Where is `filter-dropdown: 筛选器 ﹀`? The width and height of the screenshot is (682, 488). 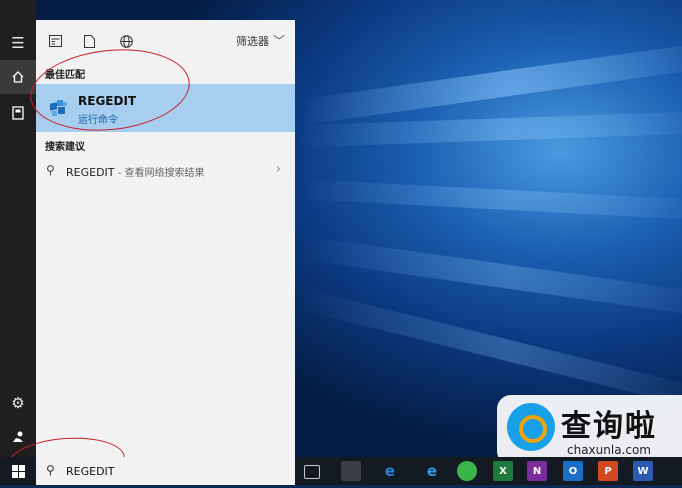
filter-dropdown: 筛选器 ﹀ is located at coordinates (260, 40).